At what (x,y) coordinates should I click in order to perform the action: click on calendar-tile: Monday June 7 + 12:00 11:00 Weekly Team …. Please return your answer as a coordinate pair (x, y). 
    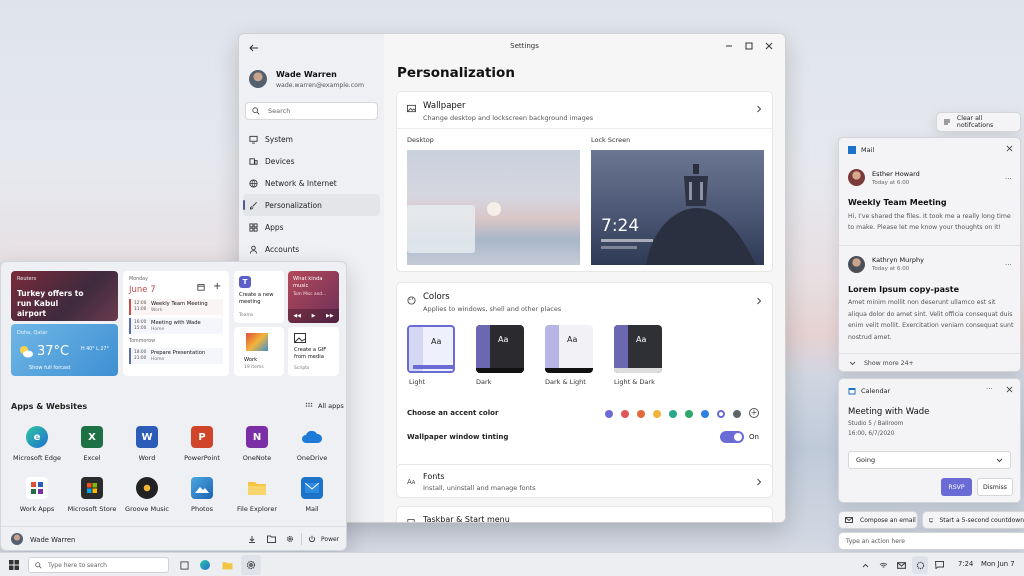
    Looking at the image, I should click on (176, 323).